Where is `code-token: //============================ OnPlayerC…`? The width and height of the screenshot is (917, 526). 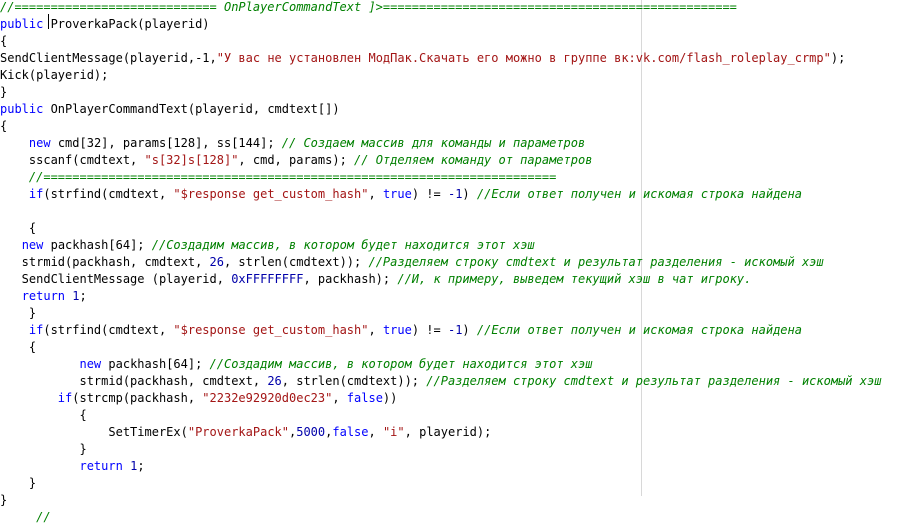
code-token: //============================ OnPlayerC… is located at coordinates (368, 7).